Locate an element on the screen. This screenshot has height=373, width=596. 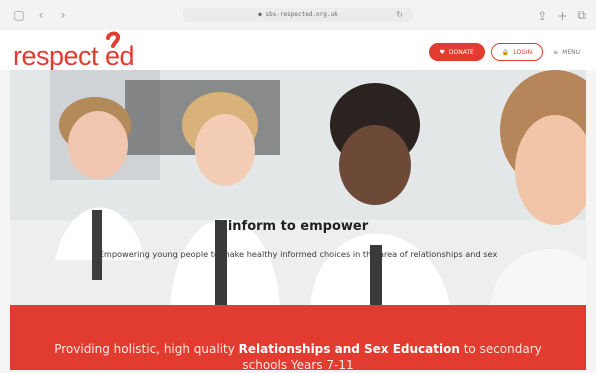
browser-right-controls: ⇪ + ⧉ is located at coordinates (561, 15).